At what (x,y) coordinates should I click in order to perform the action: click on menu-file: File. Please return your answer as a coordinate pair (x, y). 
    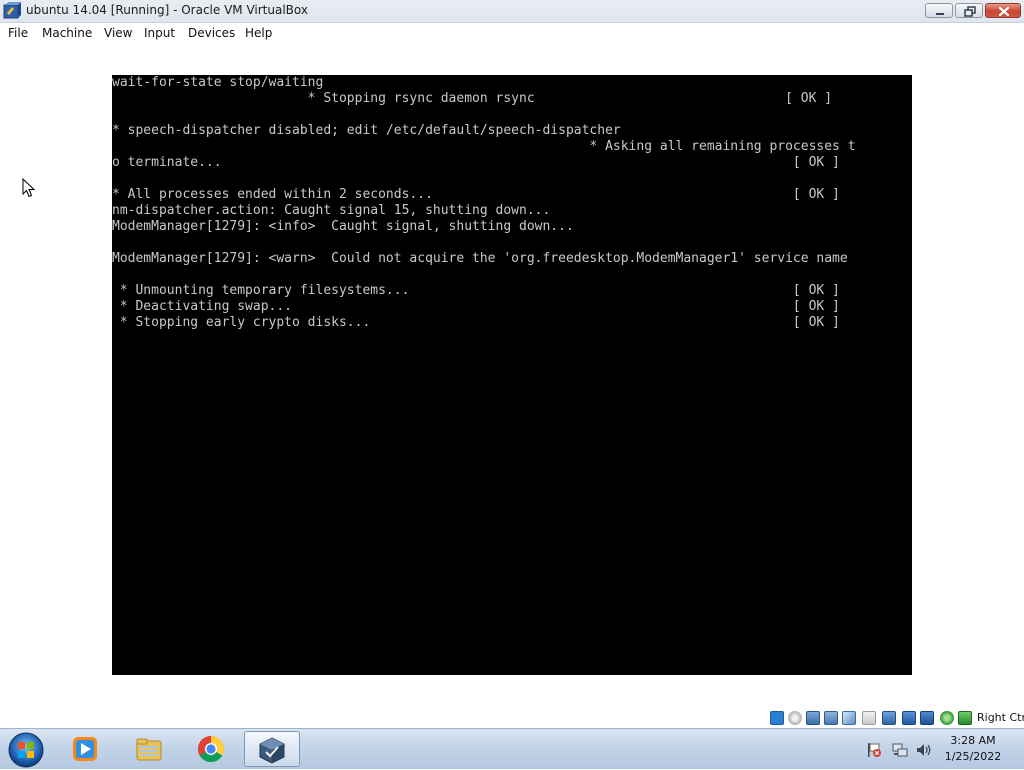
    Looking at the image, I should click on (18, 33).